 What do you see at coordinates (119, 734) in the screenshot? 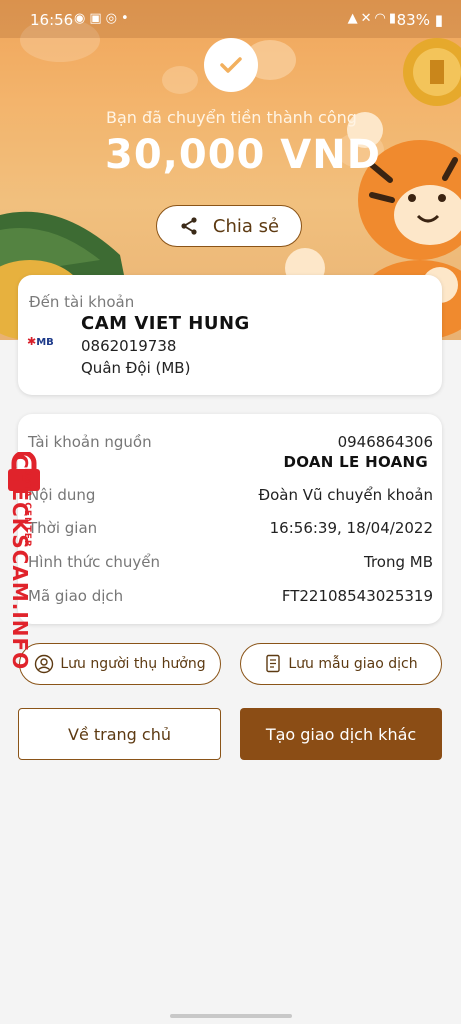
I see `home-button: Về trang chủ` at bounding box center [119, 734].